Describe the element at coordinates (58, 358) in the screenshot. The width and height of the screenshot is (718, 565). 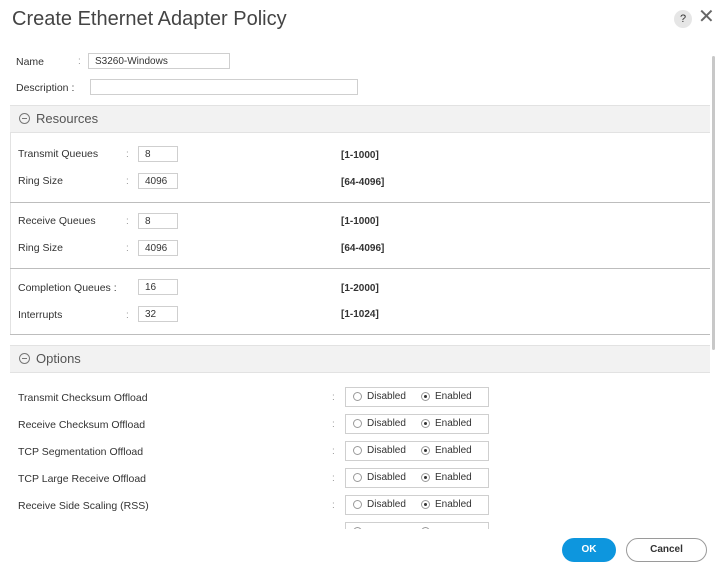
I see `options-title: Options` at that location.